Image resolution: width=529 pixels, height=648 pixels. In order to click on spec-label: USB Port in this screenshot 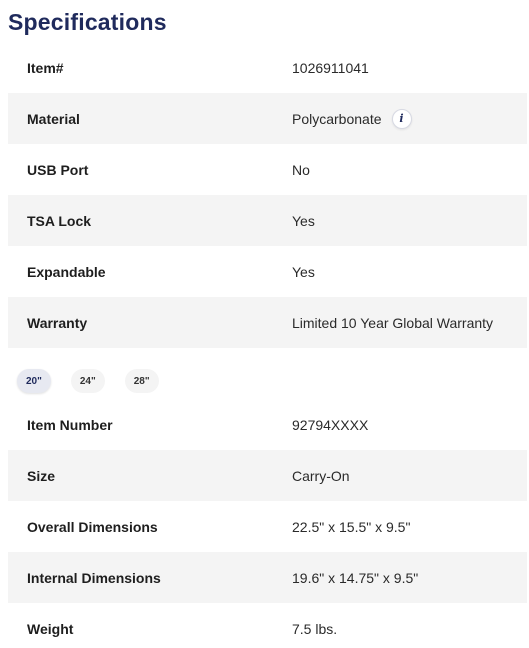, I will do `click(58, 169)`.